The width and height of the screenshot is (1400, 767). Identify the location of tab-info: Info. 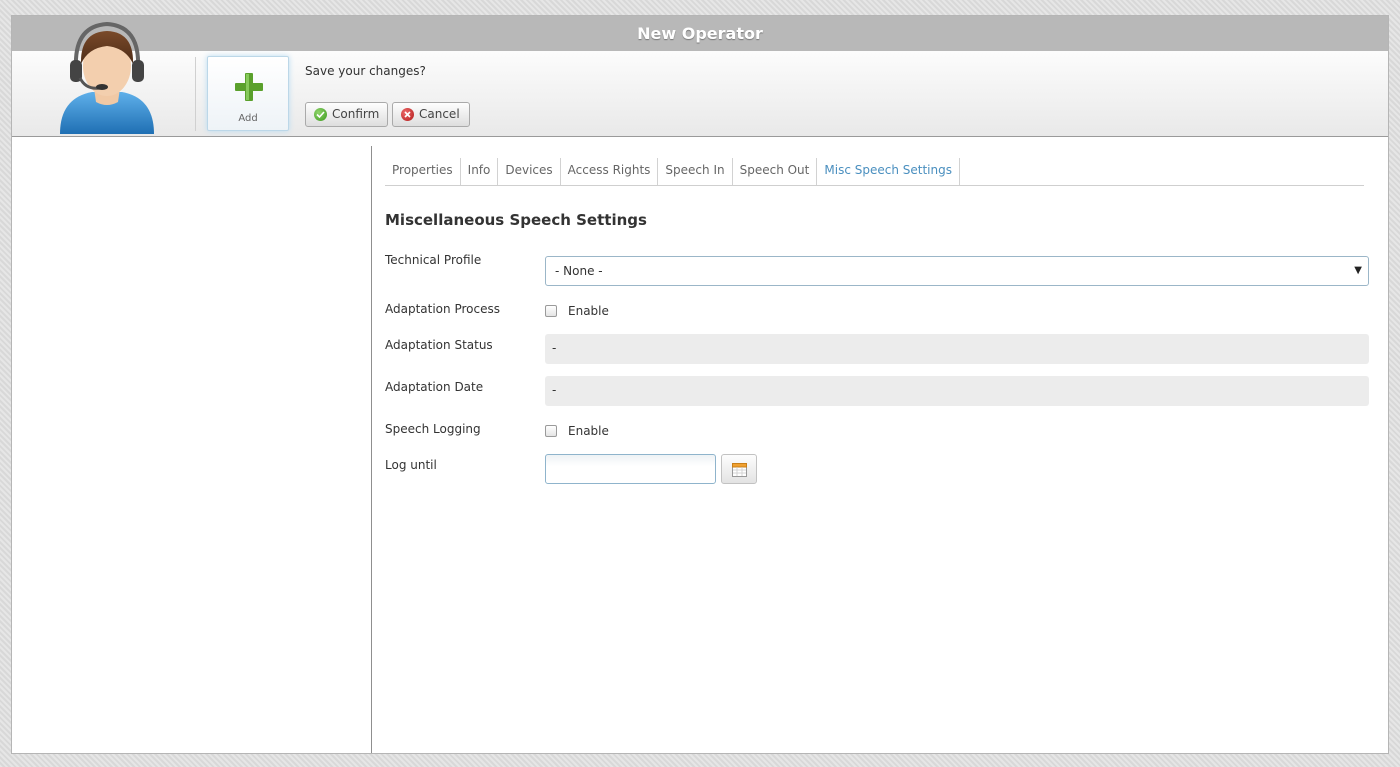
(480, 171).